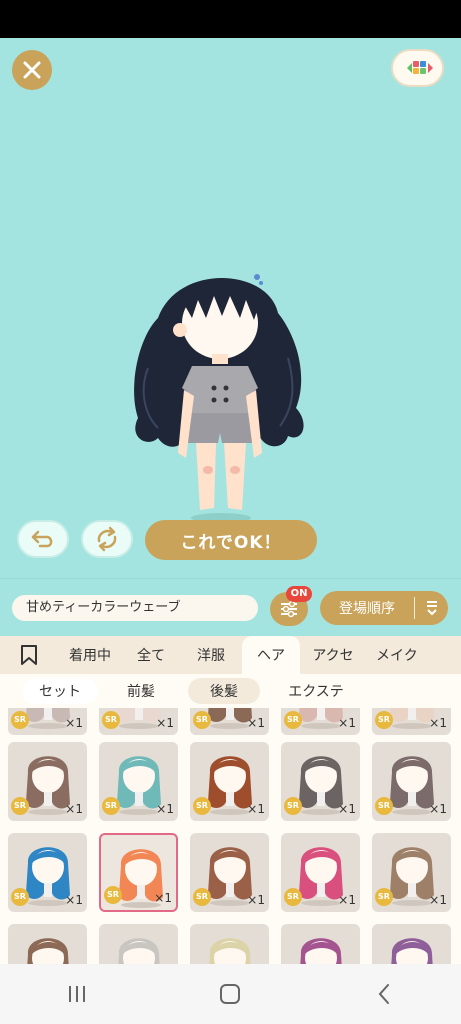  What do you see at coordinates (367, 609) in the screenshot?
I see `sort-order-label: 登場順序` at bounding box center [367, 609].